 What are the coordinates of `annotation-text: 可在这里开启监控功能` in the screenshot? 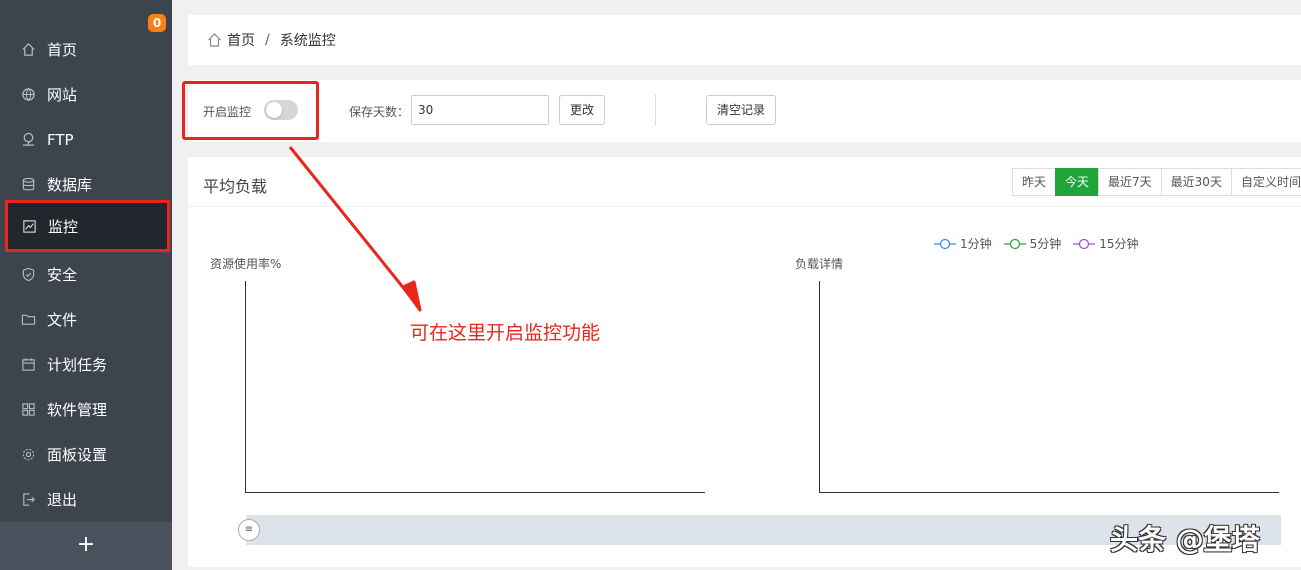 It's located at (505, 333).